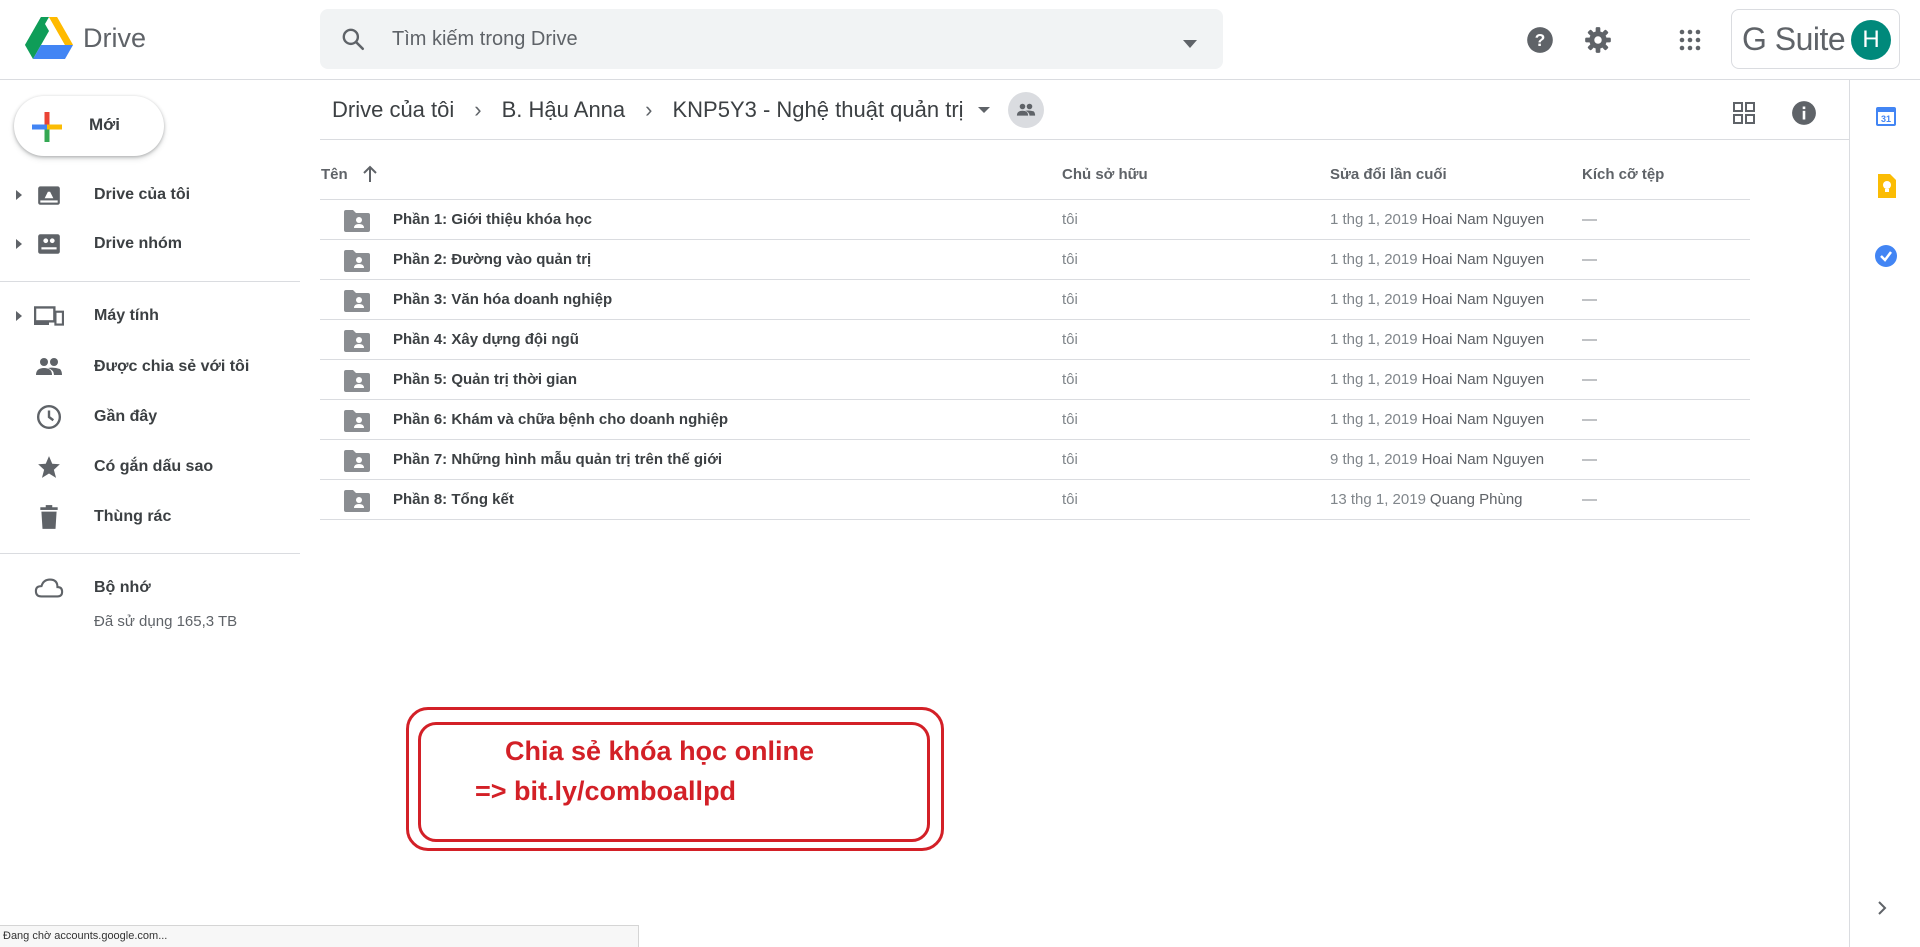  I want to click on drive-logo: Drive, so click(85, 38).